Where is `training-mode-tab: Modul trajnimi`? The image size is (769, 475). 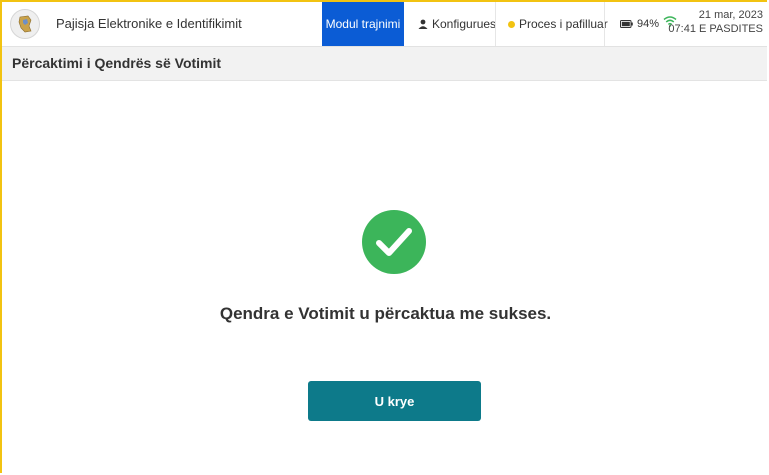 training-mode-tab: Modul trajnimi is located at coordinates (363, 24).